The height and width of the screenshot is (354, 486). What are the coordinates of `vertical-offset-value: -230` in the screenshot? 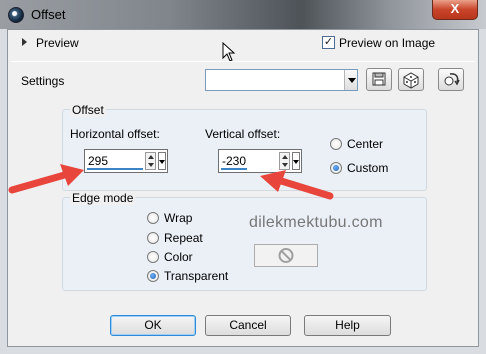 It's located at (234, 161).